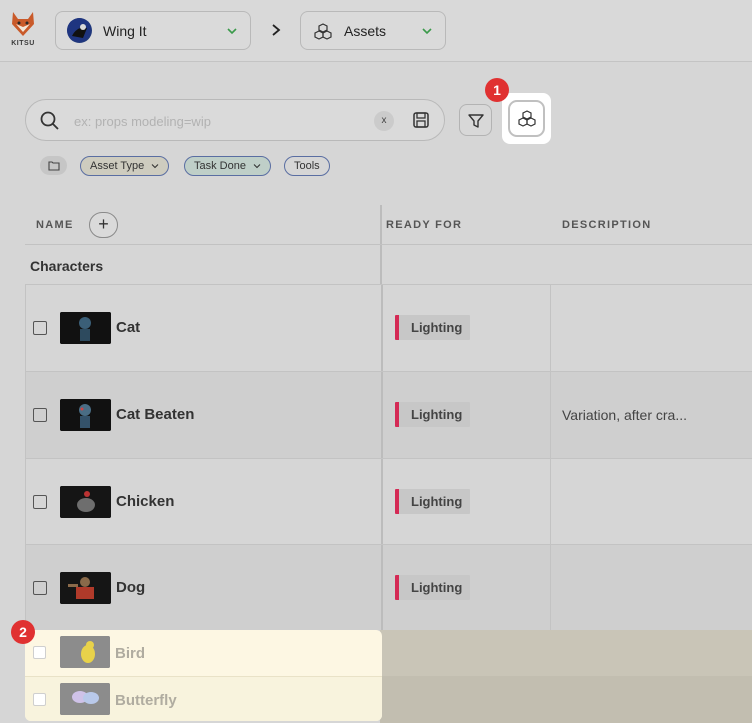 Image resolution: width=752 pixels, height=723 pixels. I want to click on table-row: Butterfly, so click(203, 698).